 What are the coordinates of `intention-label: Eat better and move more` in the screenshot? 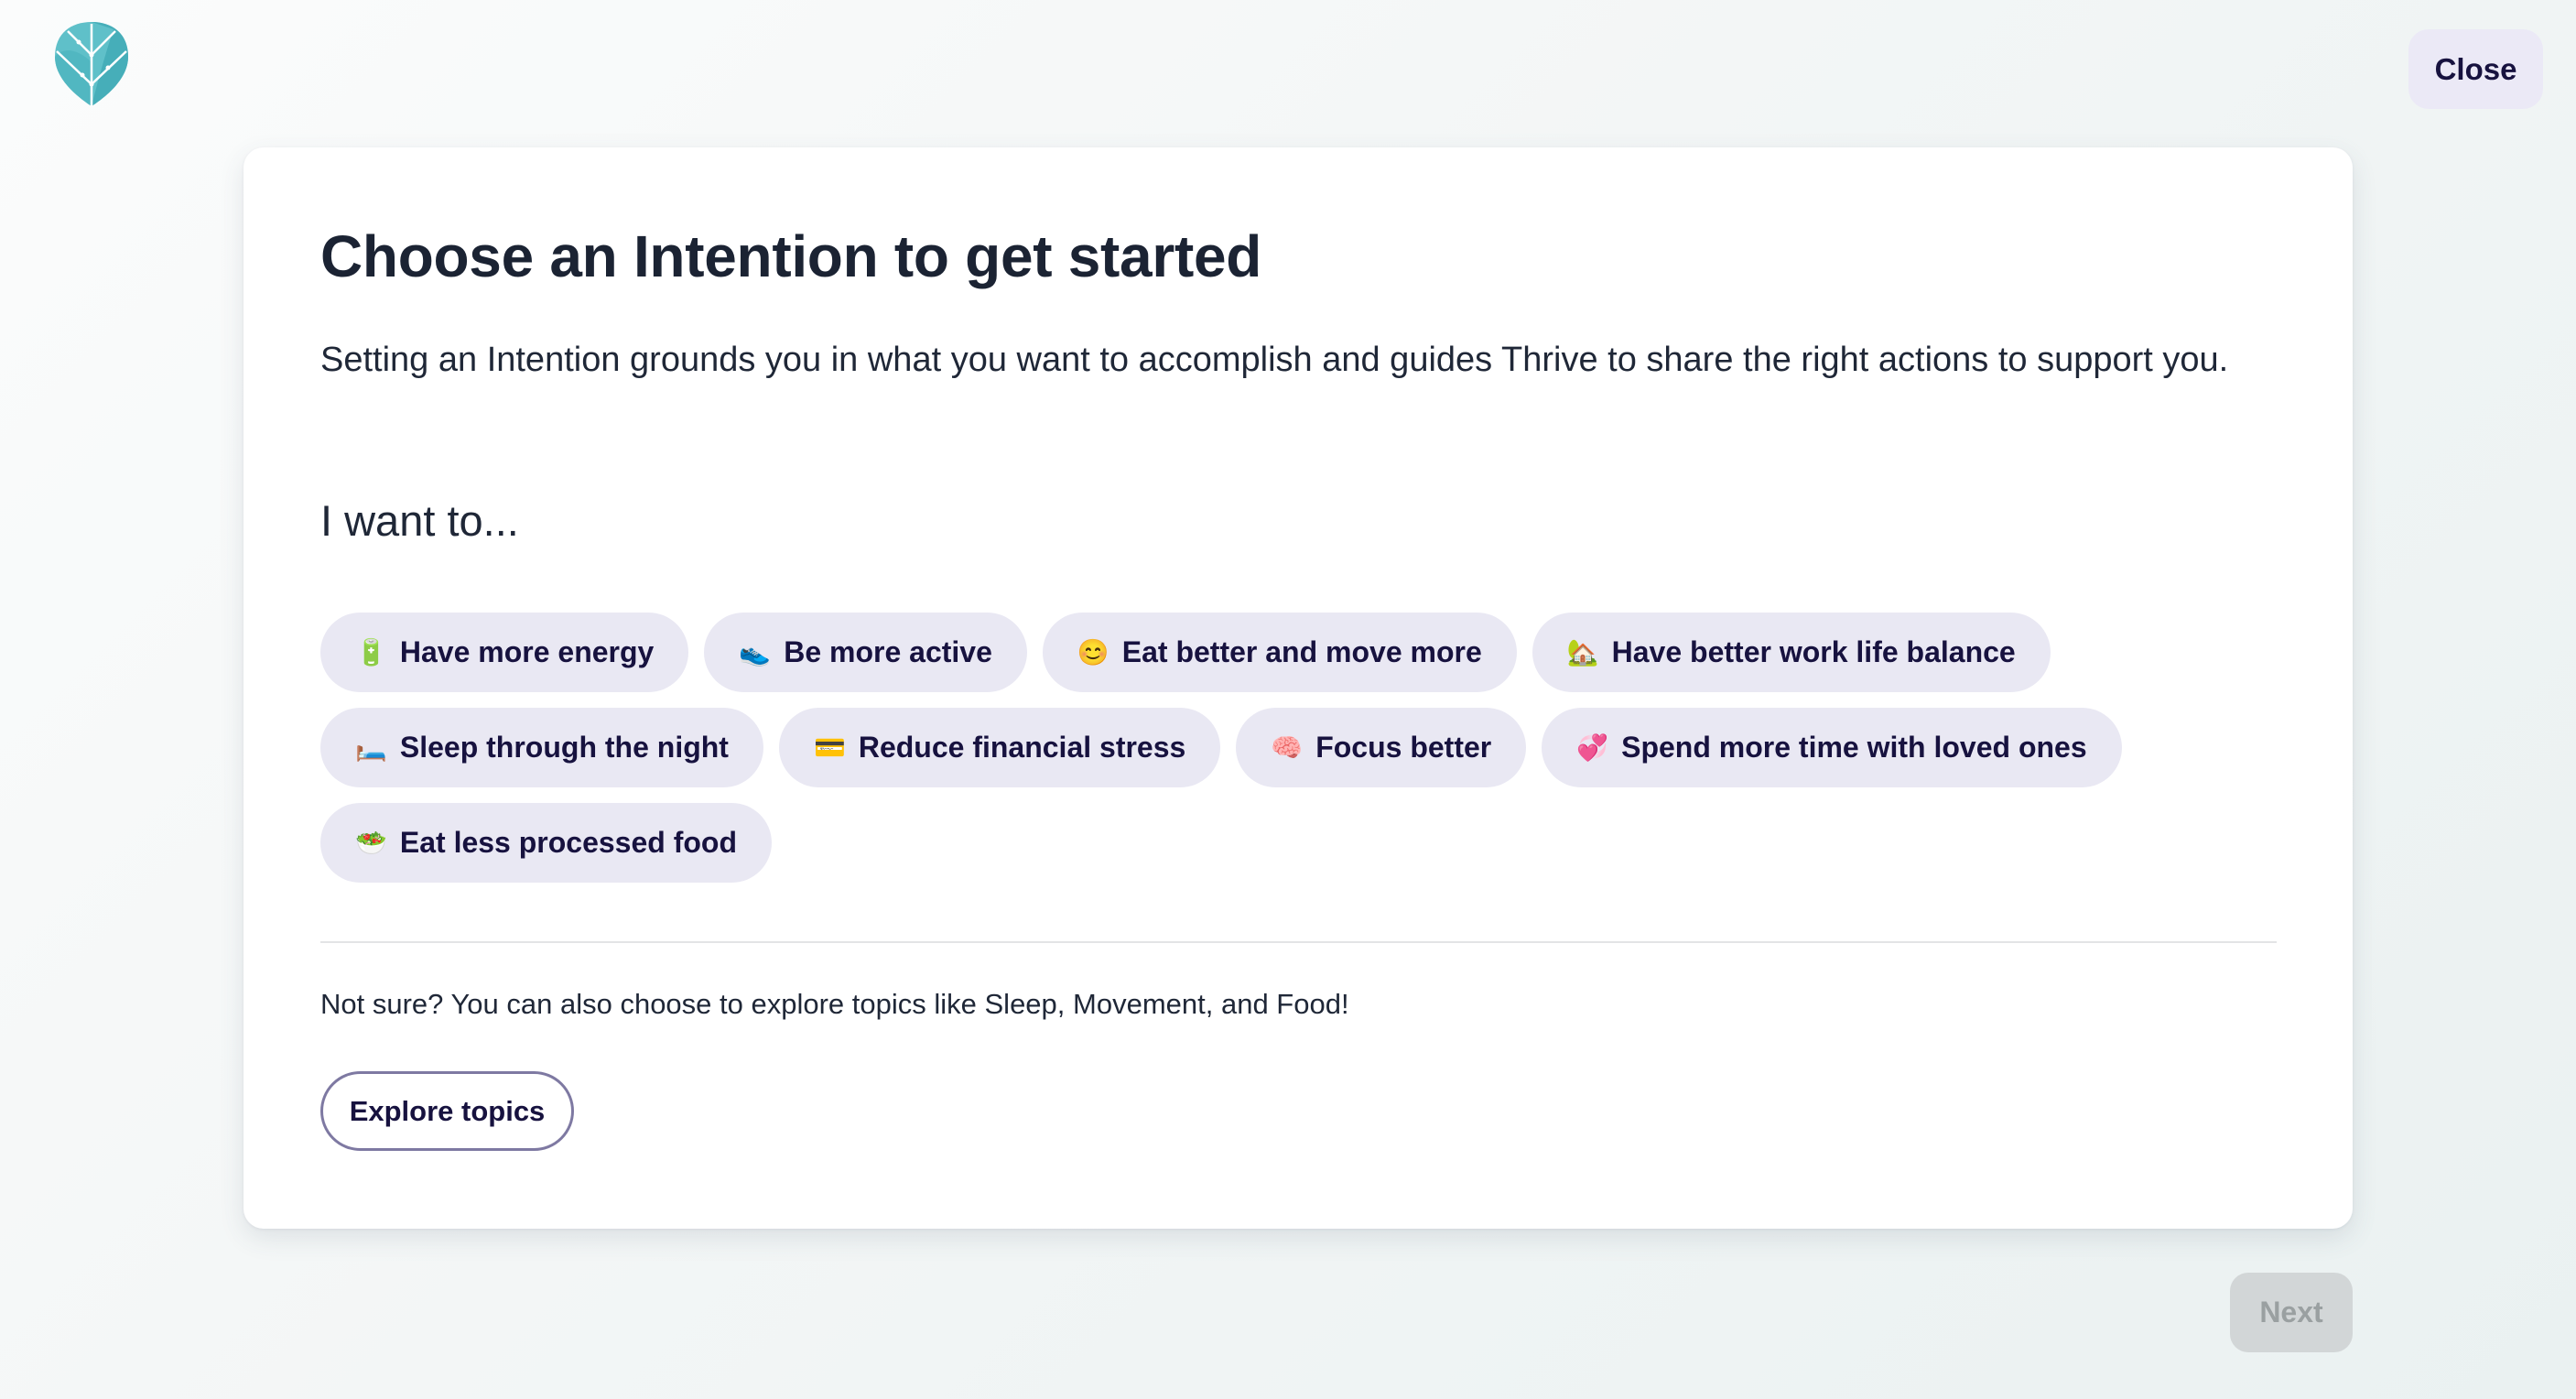 It's located at (1302, 651).